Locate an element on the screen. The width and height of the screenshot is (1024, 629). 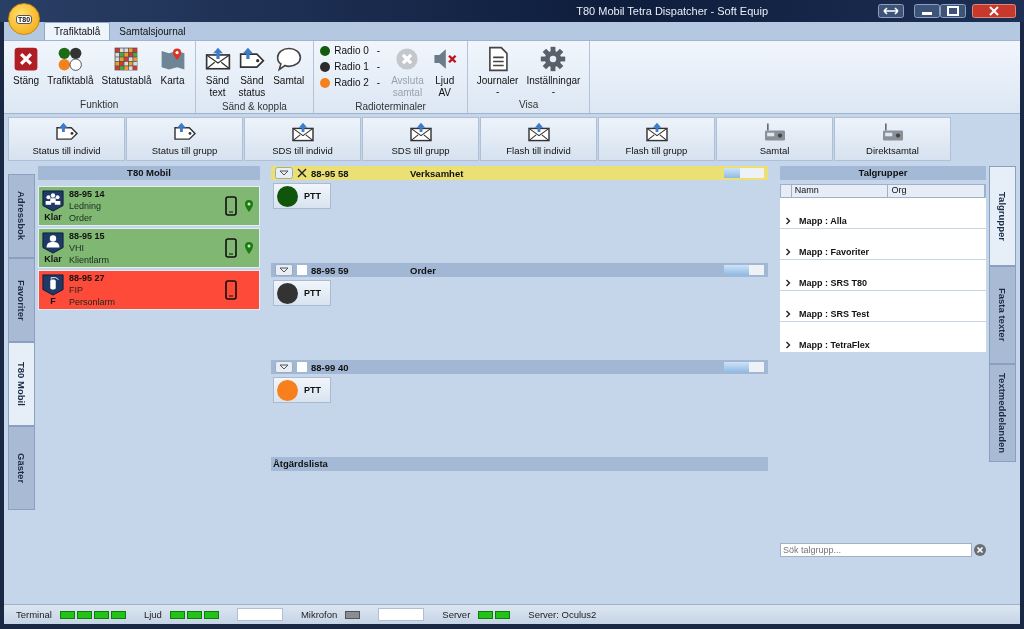
talkgroup-name: Verksamhet is located at coordinates (437, 173).